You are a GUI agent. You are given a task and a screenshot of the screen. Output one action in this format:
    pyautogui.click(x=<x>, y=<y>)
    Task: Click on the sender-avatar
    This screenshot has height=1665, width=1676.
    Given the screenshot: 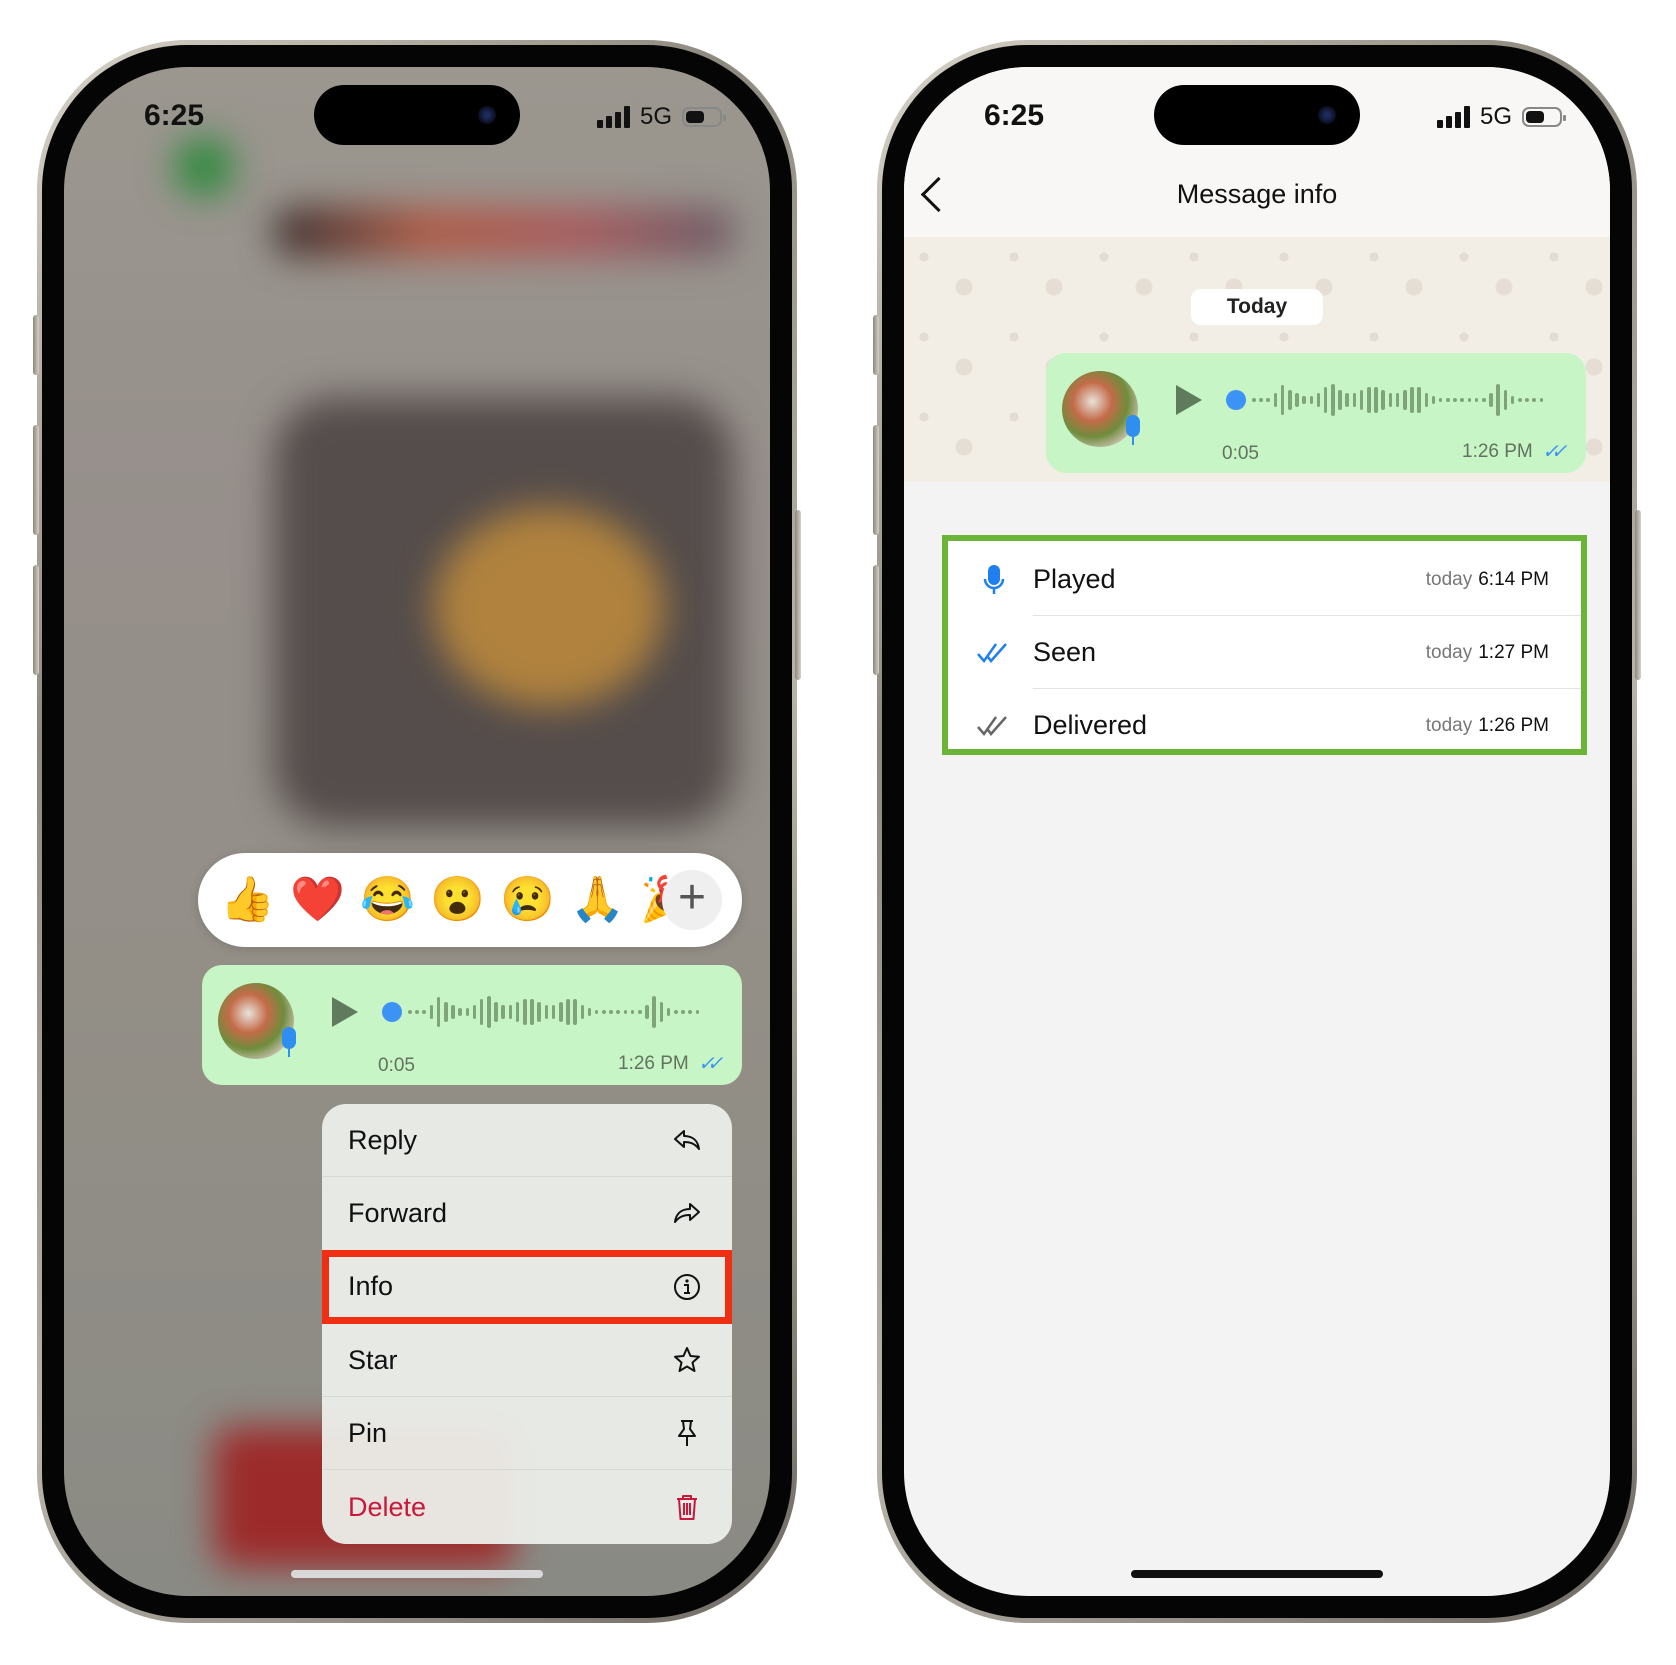 What is the action you would take?
    pyautogui.click(x=256, y=1021)
    